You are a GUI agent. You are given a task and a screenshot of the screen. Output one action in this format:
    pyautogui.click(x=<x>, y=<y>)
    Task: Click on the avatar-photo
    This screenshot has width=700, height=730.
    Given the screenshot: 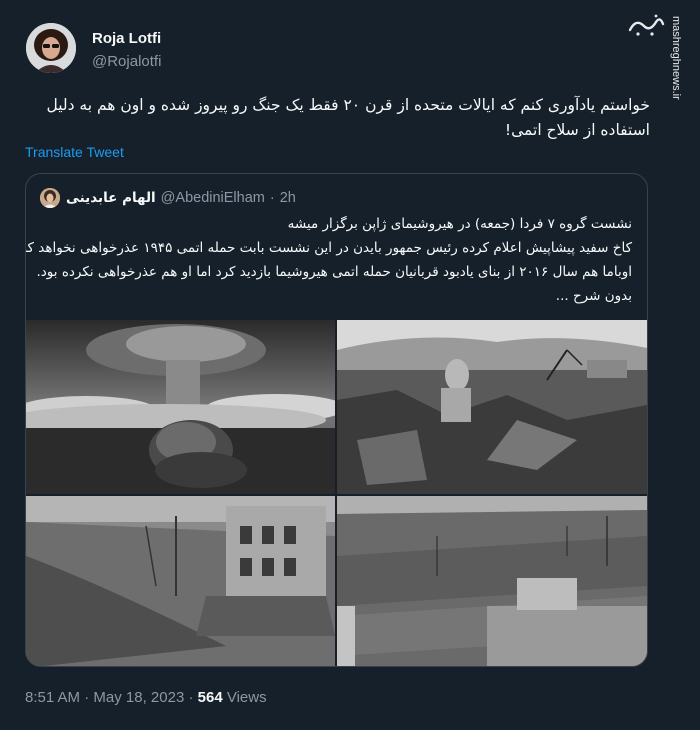 What is the action you would take?
    pyautogui.click(x=51, y=48)
    